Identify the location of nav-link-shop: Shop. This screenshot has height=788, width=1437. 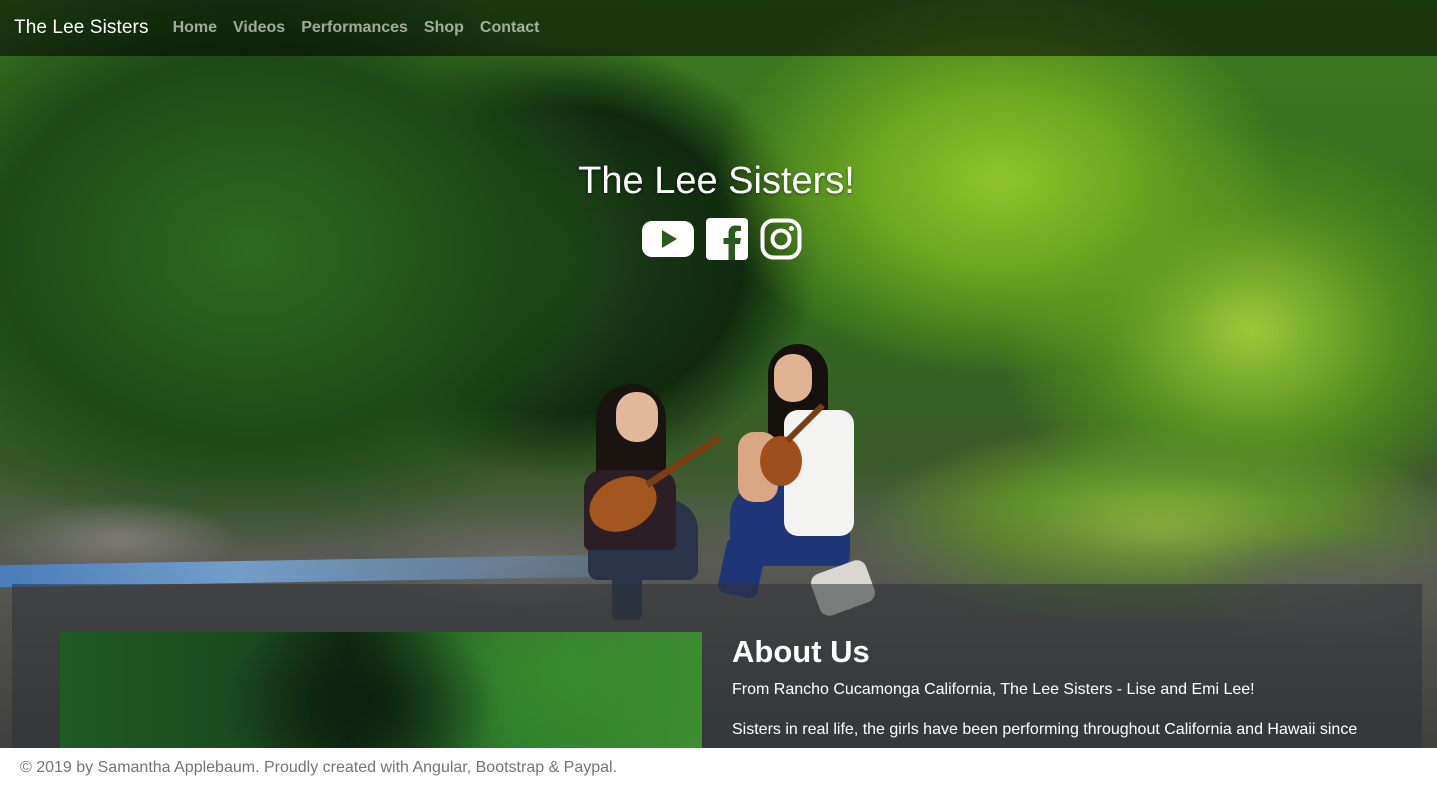
(444, 28).